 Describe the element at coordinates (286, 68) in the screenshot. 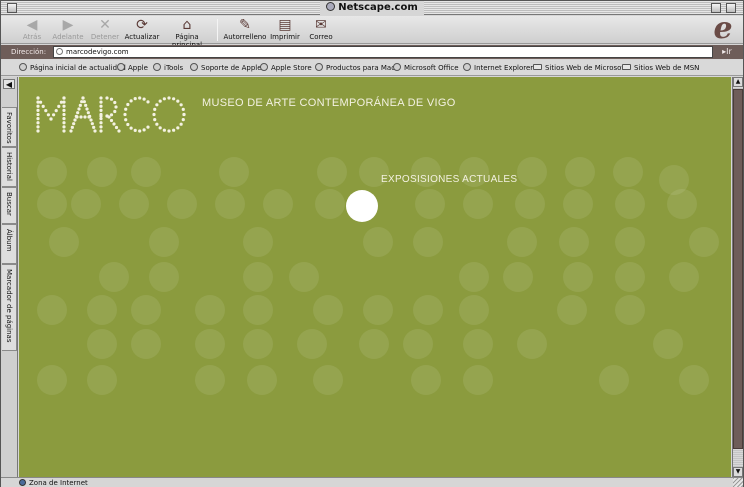

I see `favorite-item: Apple Store` at that location.